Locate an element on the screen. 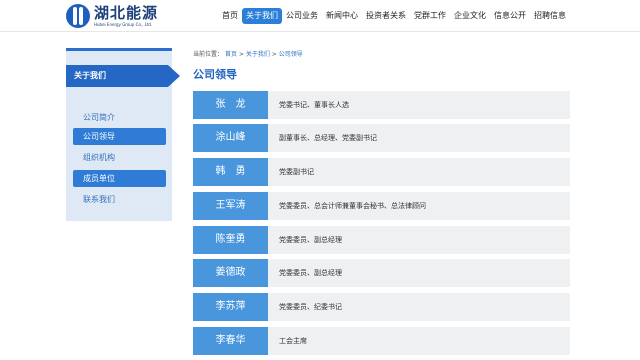  sidebar-title: 关于我们 is located at coordinates (123, 76).